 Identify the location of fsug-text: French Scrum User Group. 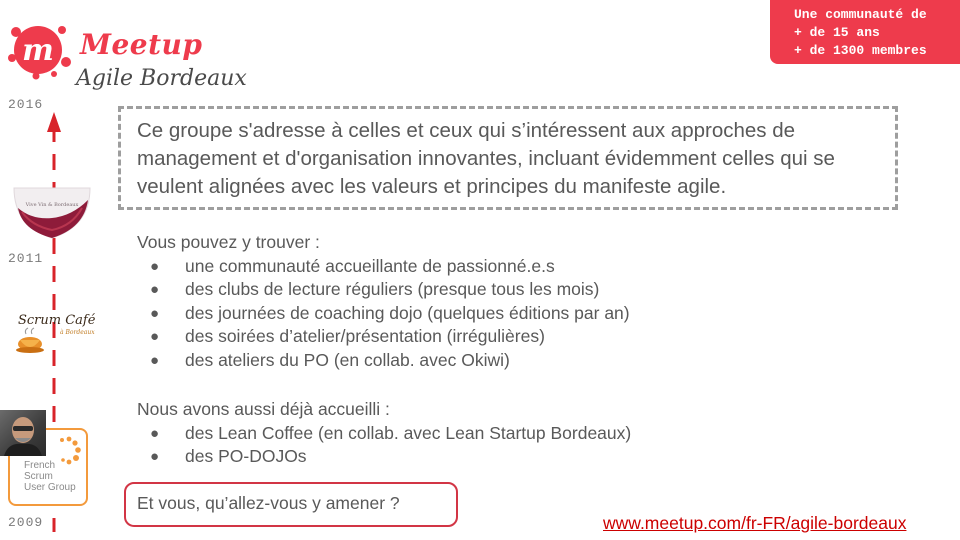
(50, 476).